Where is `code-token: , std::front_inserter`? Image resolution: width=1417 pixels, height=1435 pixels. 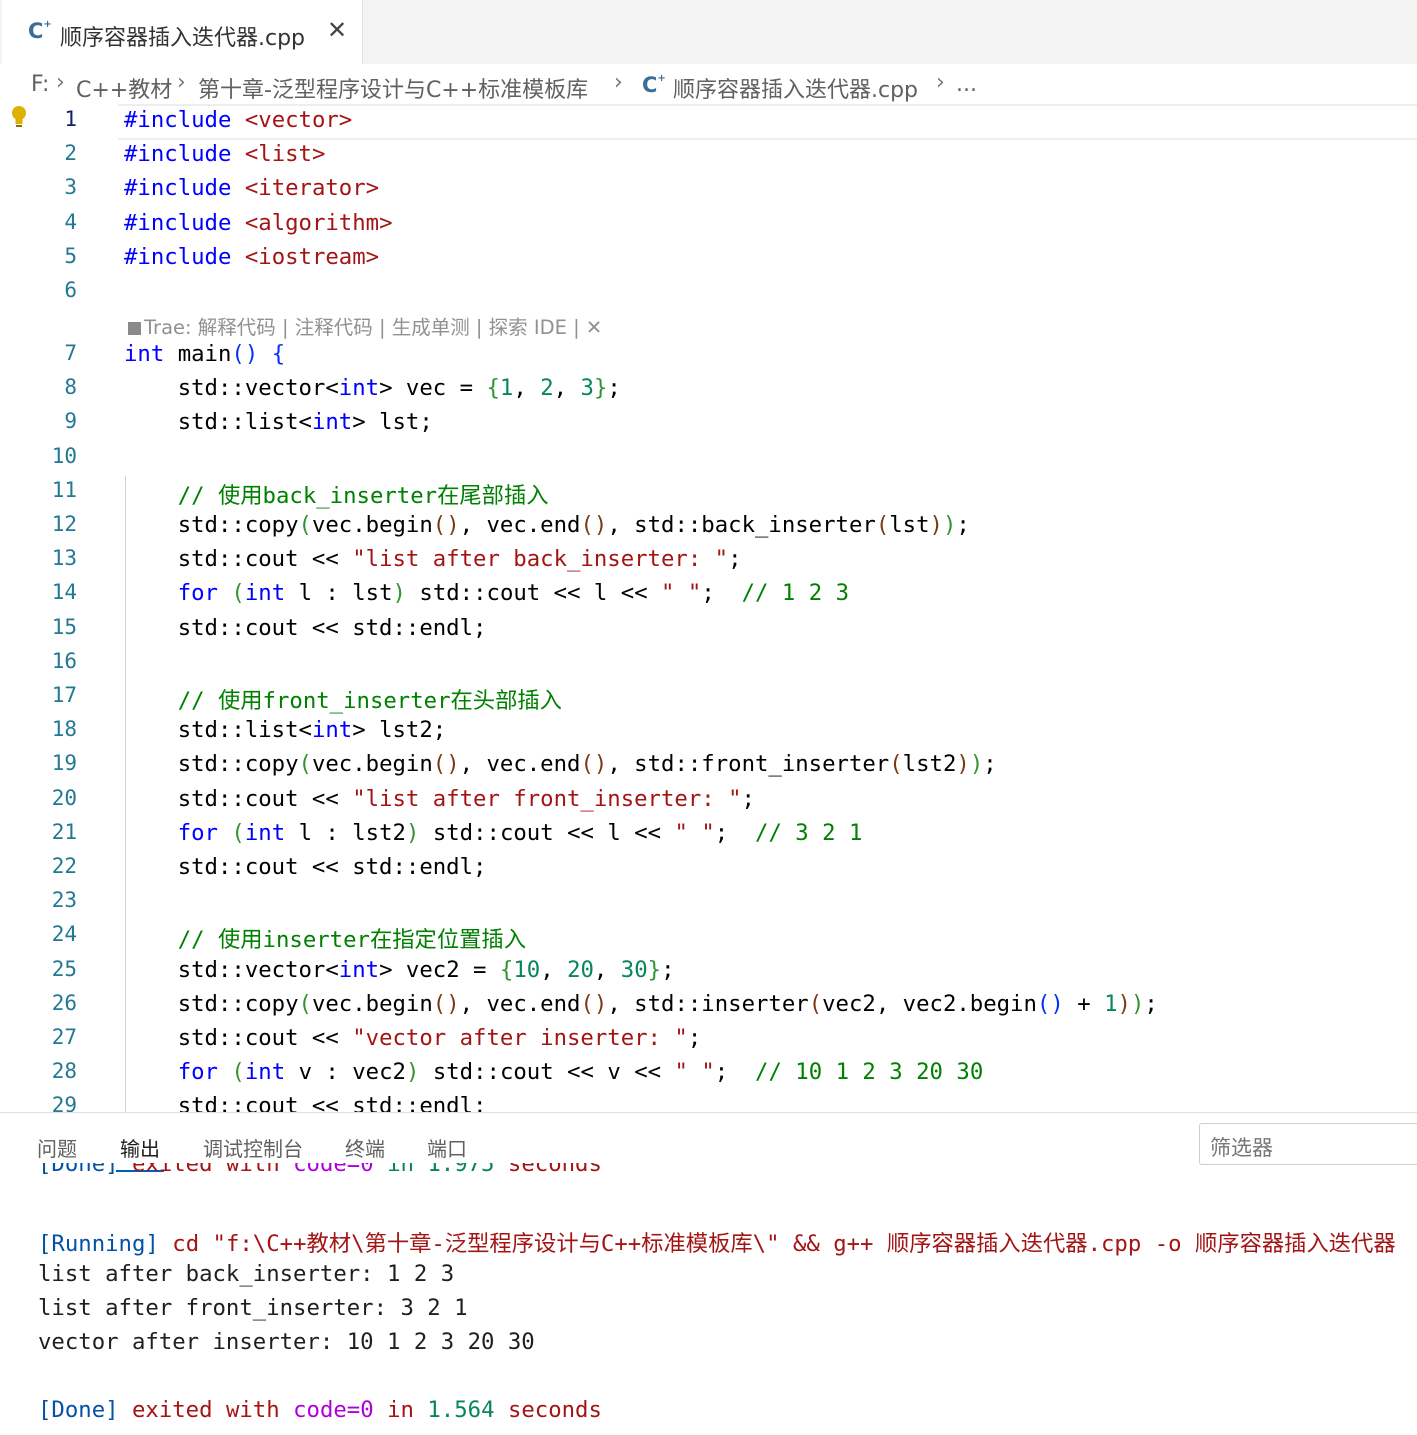 code-token: , std::front_inserter is located at coordinates (748, 764).